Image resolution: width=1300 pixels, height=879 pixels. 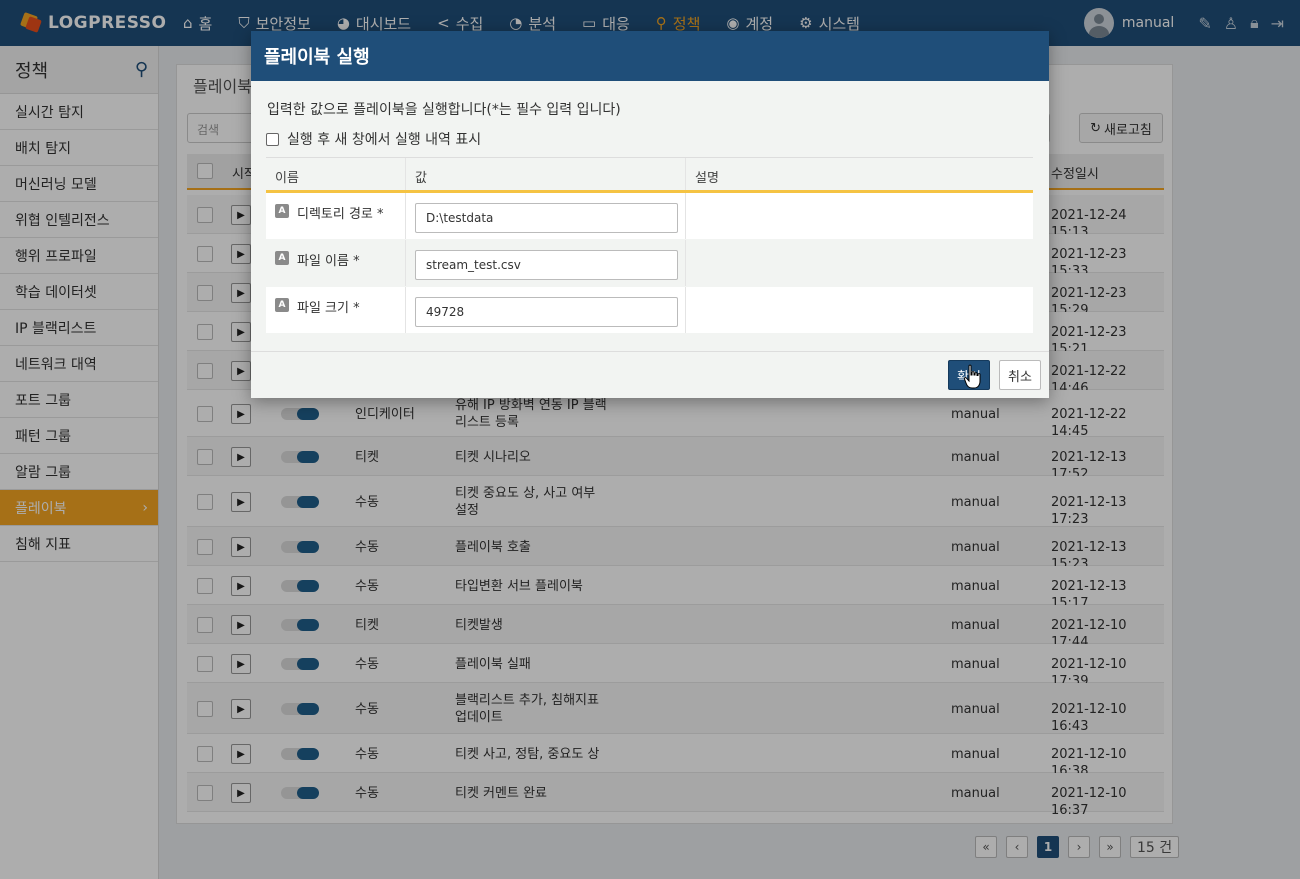 I want to click on directory-path-input: D:\testdata, so click(x=546, y=218).